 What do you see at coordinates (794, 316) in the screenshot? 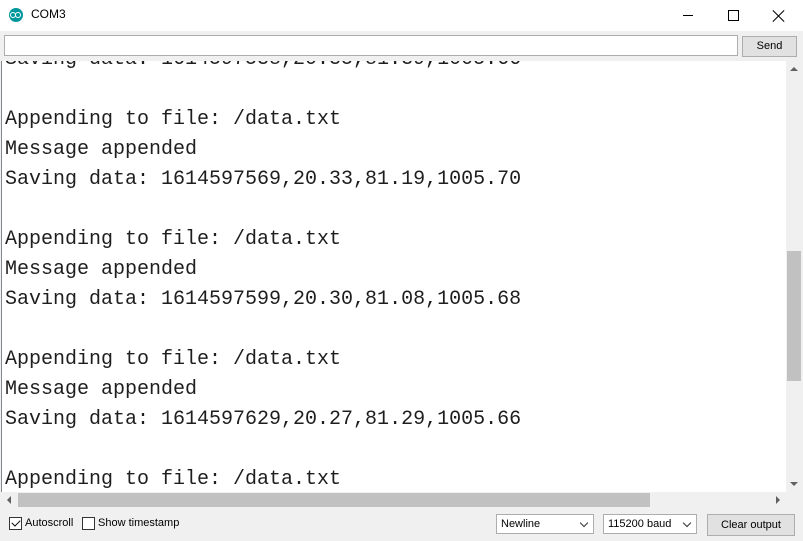
I see `vertical-scroll-thumb` at bounding box center [794, 316].